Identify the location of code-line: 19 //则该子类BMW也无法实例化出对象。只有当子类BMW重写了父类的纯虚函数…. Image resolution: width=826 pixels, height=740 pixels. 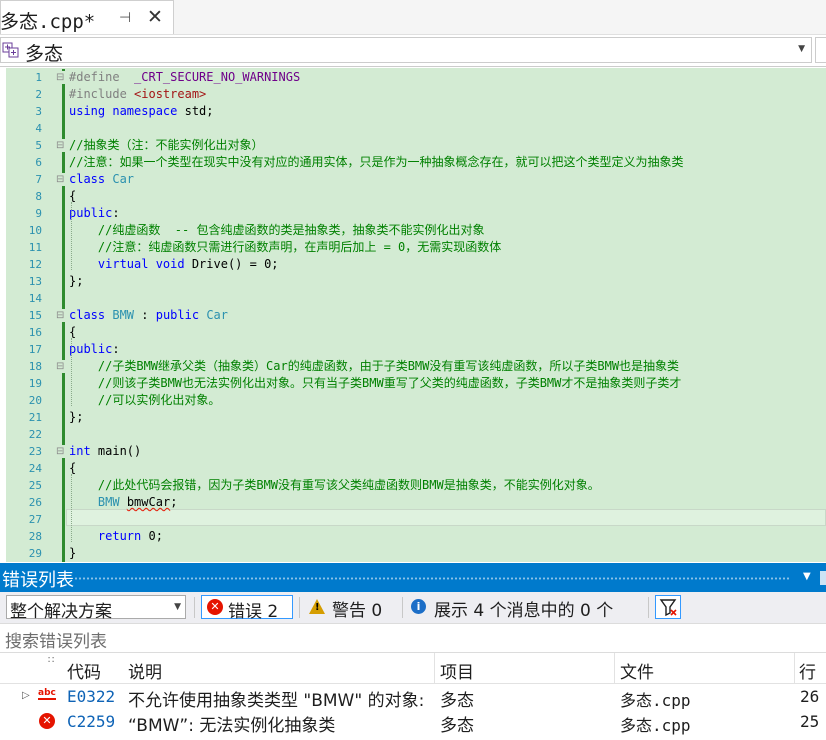
(413, 383).